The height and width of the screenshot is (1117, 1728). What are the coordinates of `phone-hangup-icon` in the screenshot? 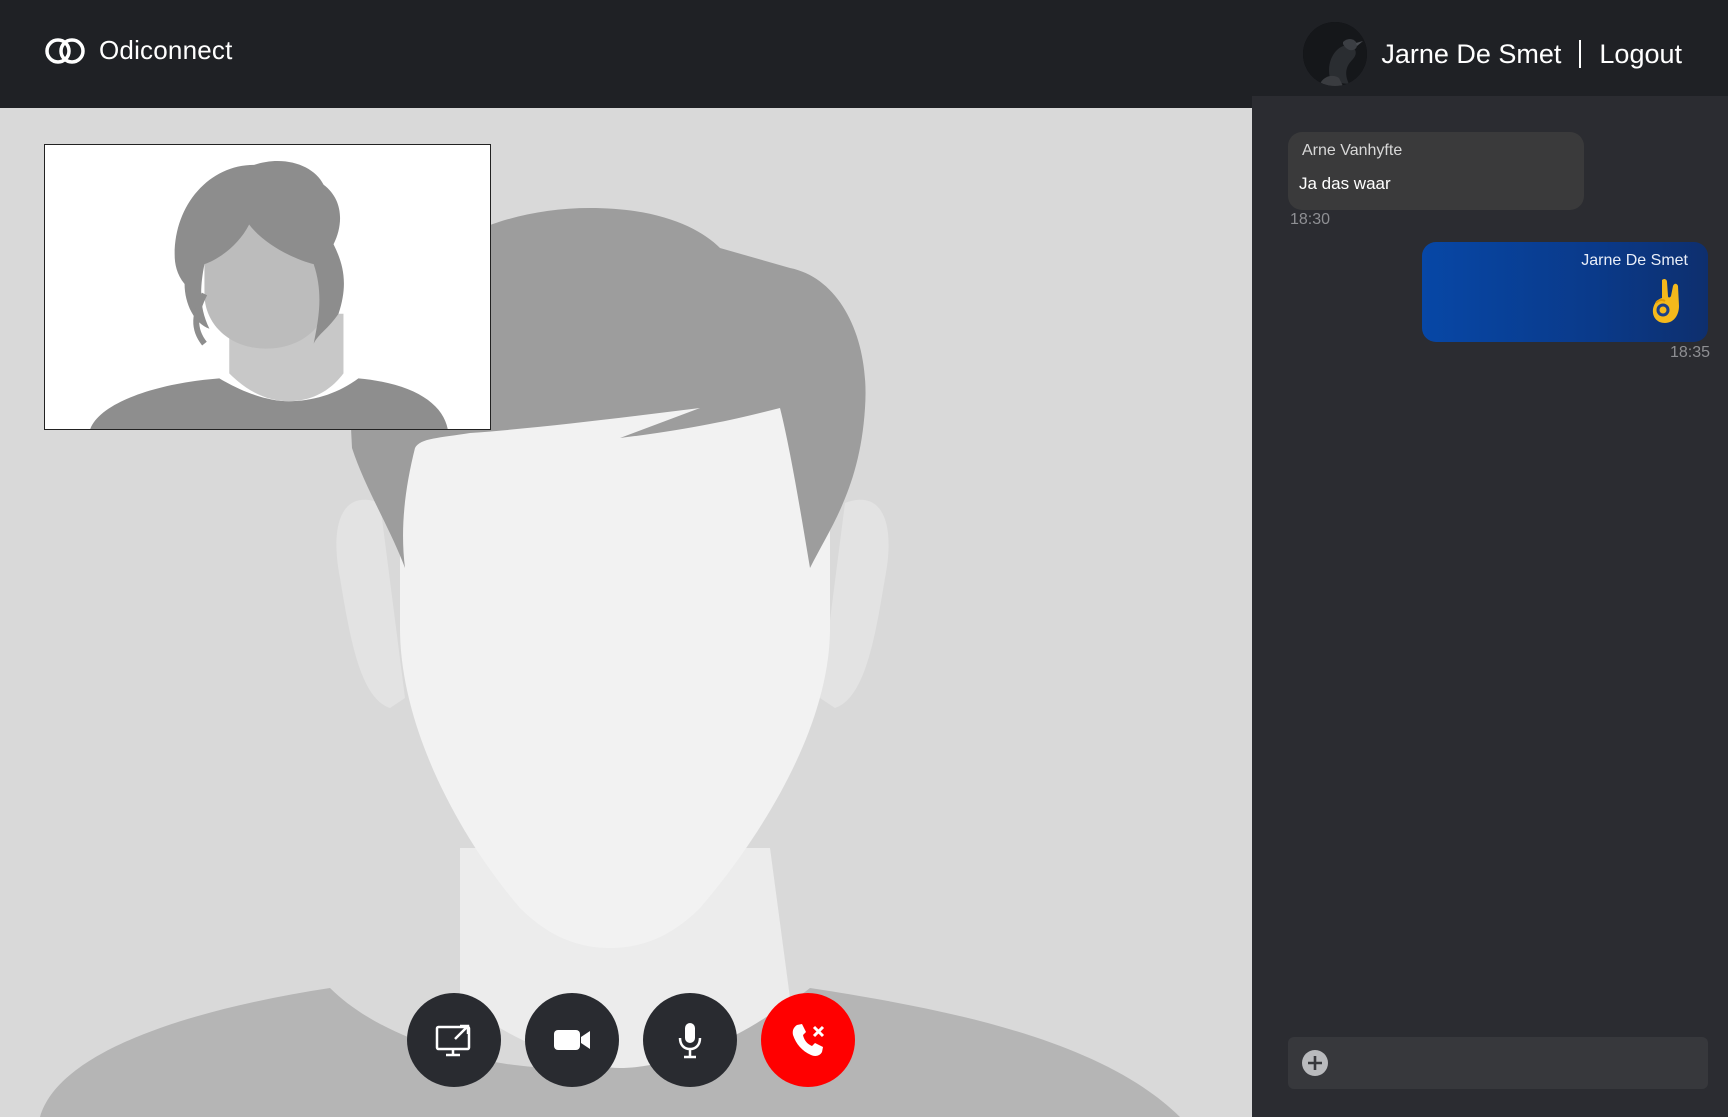 It's located at (808, 1040).